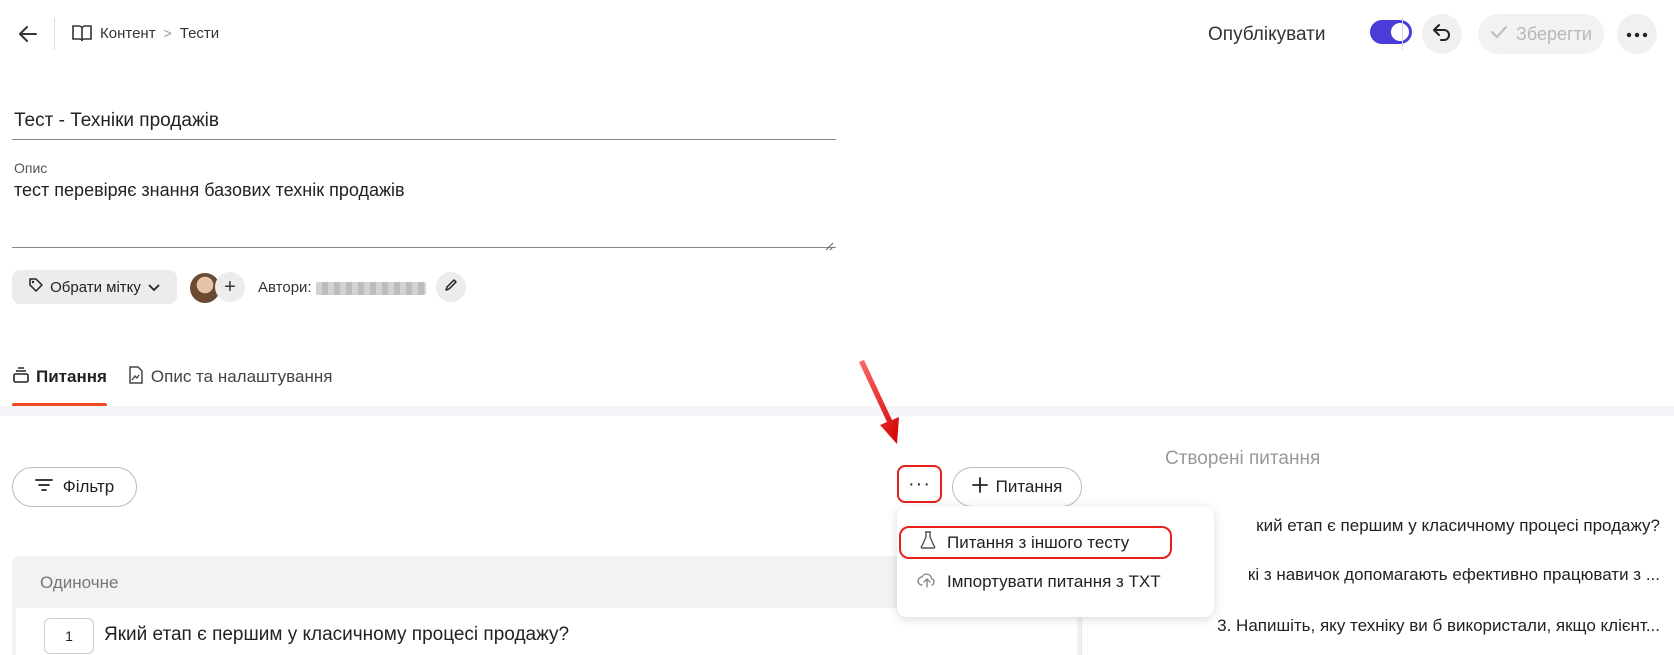 The width and height of the screenshot is (1674, 655). What do you see at coordinates (285, 287) in the screenshot?
I see `authors-label: Автори:` at bounding box center [285, 287].